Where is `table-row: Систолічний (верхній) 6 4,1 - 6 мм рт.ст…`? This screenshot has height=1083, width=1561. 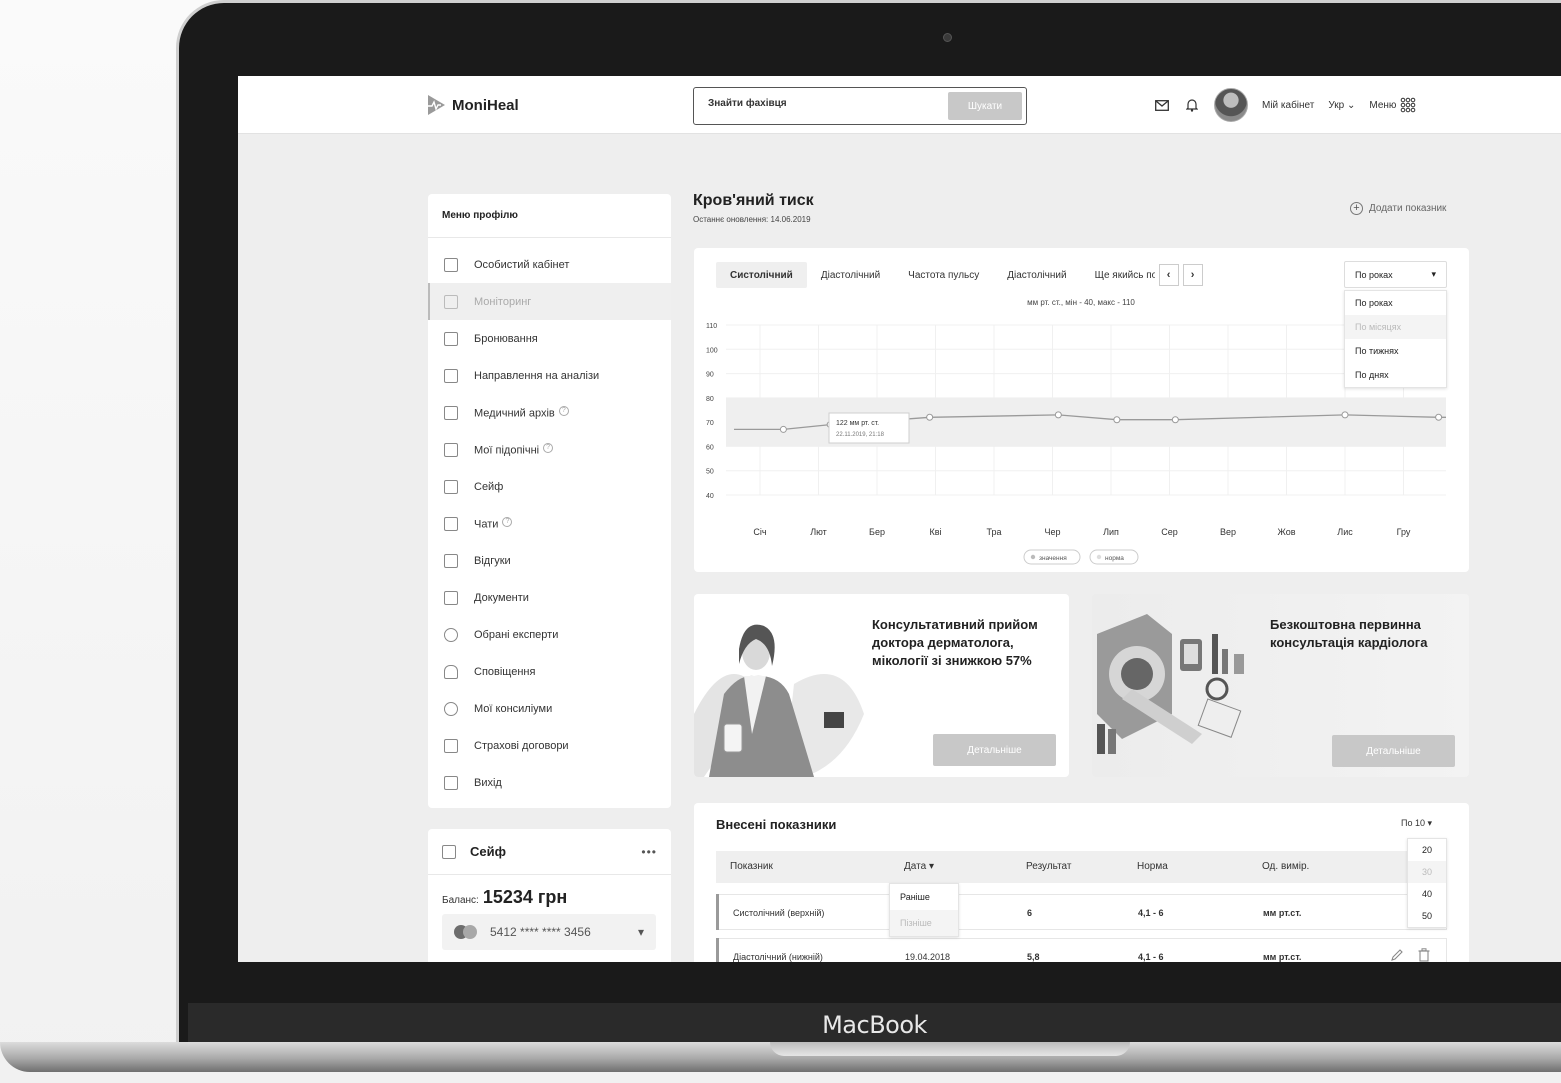
table-row: Систолічний (верхній) 6 4,1 - 6 мм рт.ст… is located at coordinates (1081, 912).